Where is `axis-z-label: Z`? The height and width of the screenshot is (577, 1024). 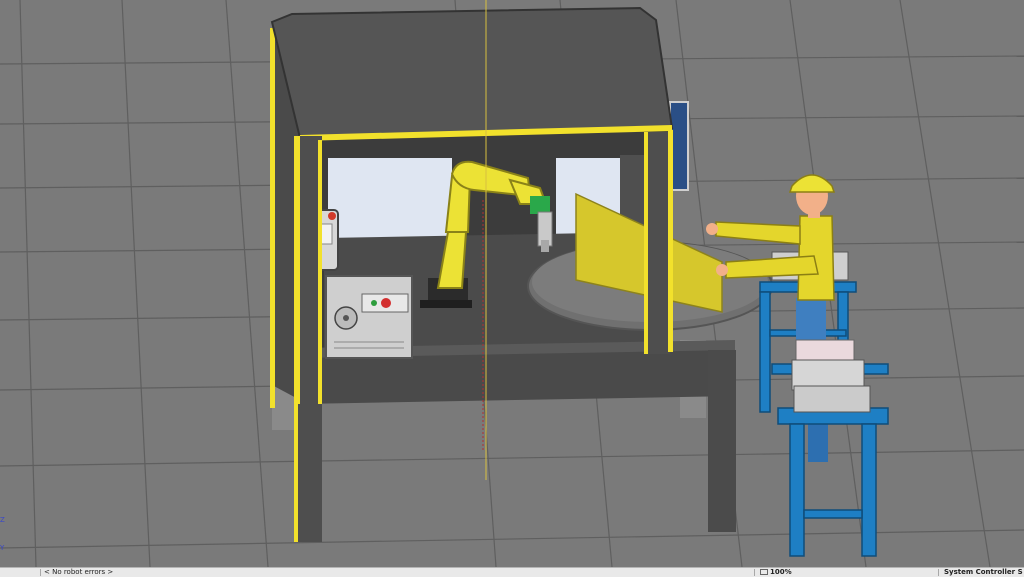 axis-z-label: Z is located at coordinates (2, 520).